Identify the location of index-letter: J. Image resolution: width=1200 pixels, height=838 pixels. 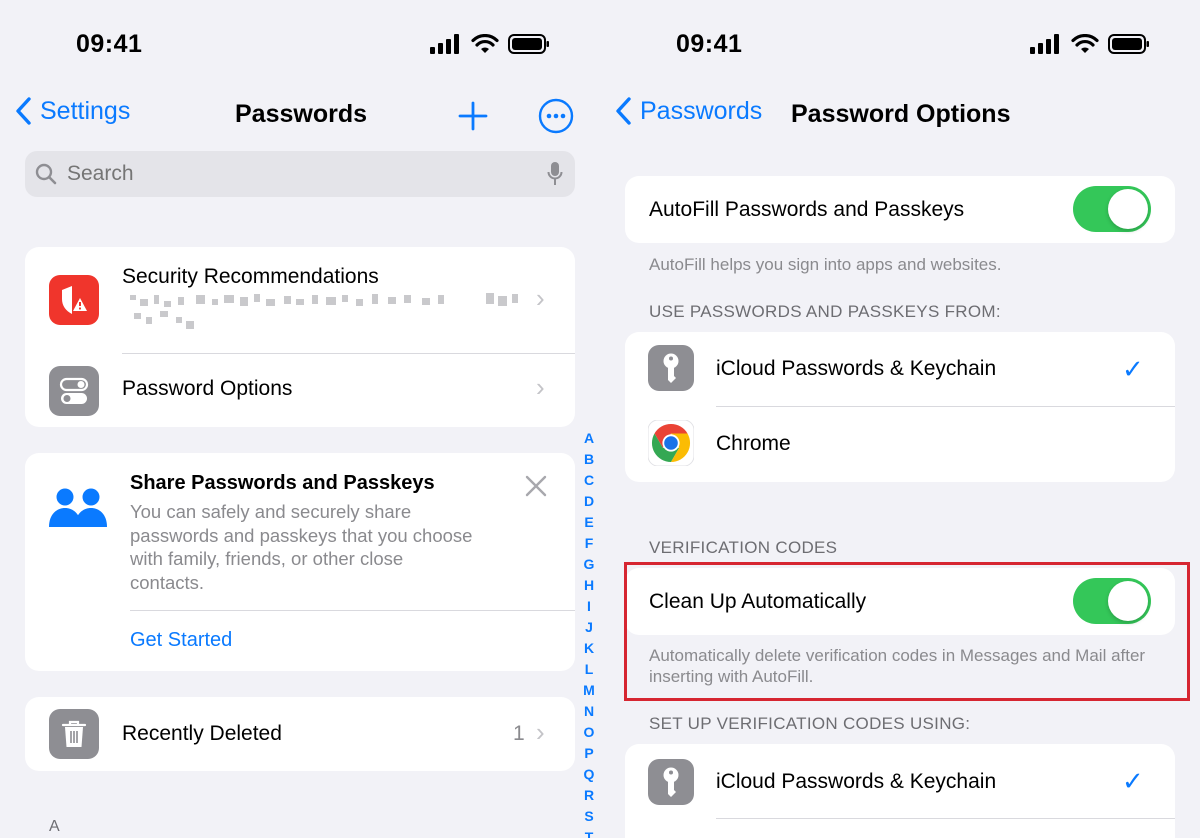
(589, 627).